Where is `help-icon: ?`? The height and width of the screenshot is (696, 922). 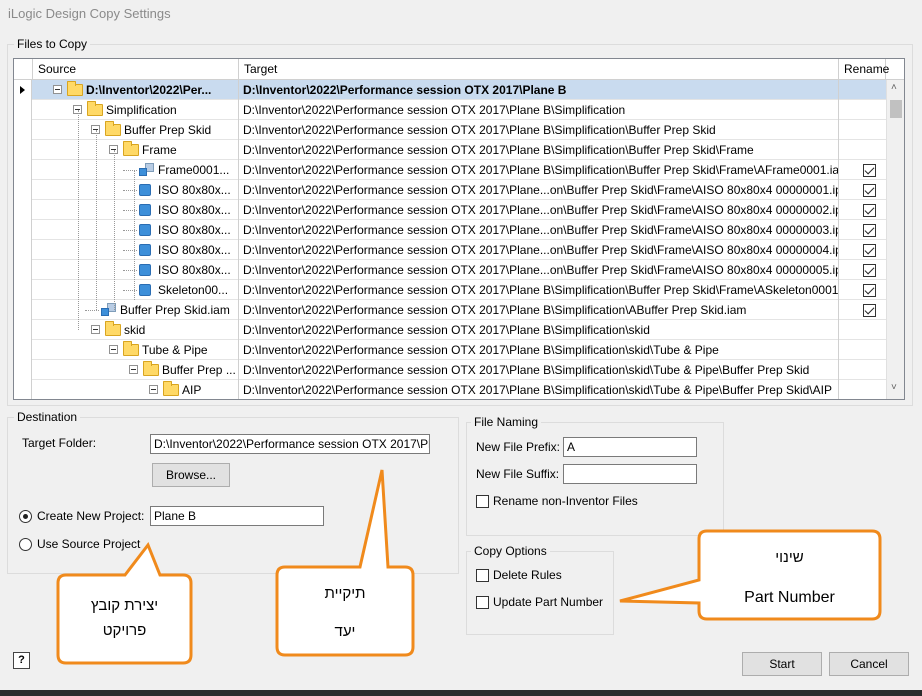 help-icon: ? is located at coordinates (21, 660).